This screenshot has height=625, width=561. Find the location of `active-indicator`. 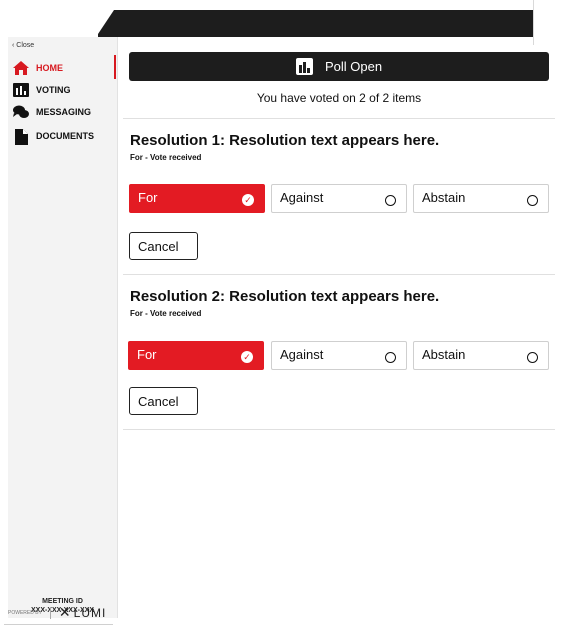

active-indicator is located at coordinates (115, 67).